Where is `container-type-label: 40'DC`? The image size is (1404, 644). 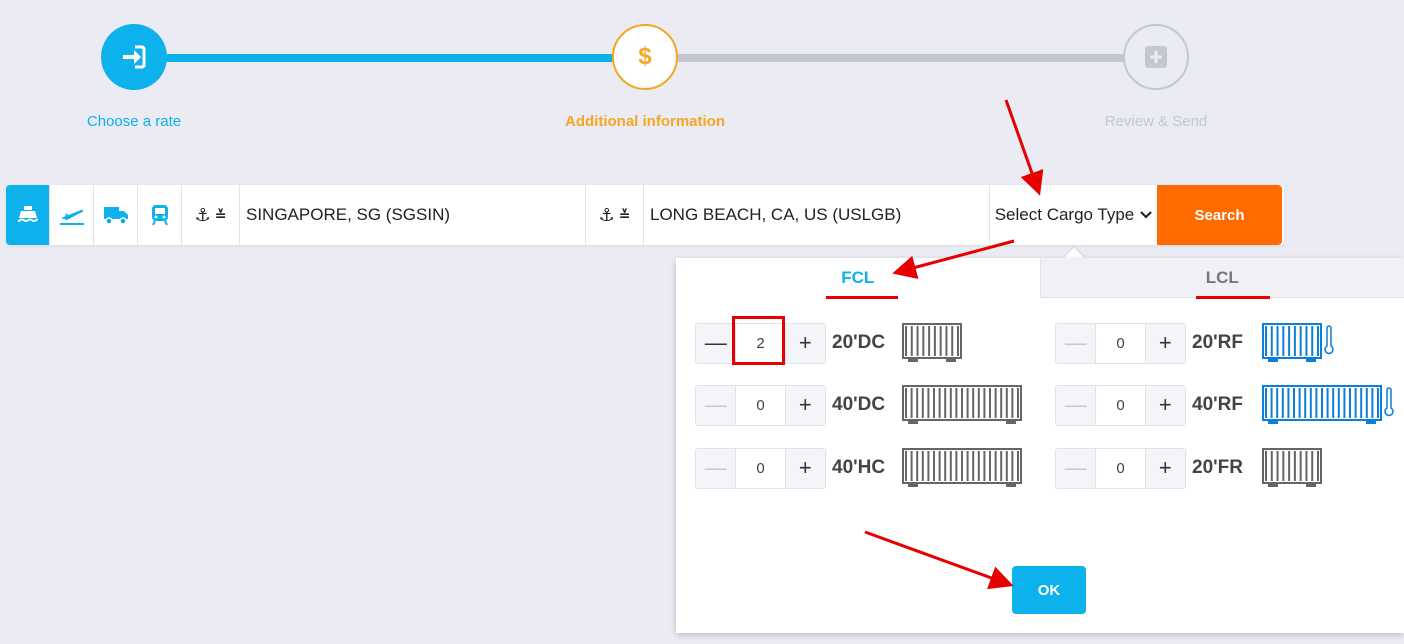 container-type-label: 40'DC is located at coordinates (859, 404).